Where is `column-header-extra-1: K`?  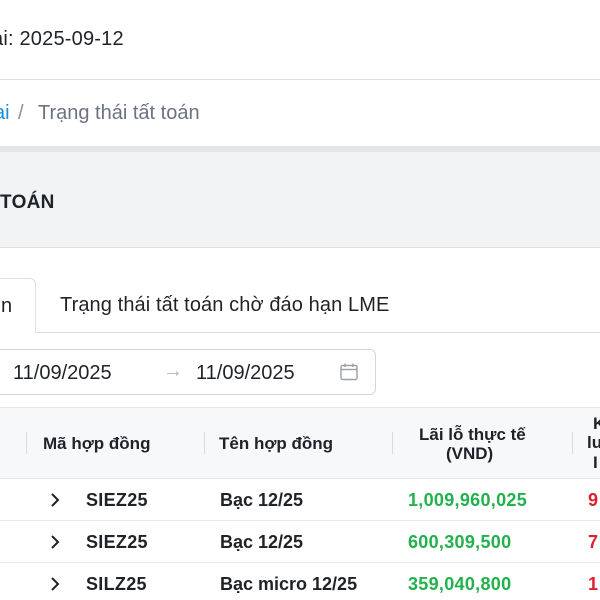
column-header-extra-1: K is located at coordinates (596, 423).